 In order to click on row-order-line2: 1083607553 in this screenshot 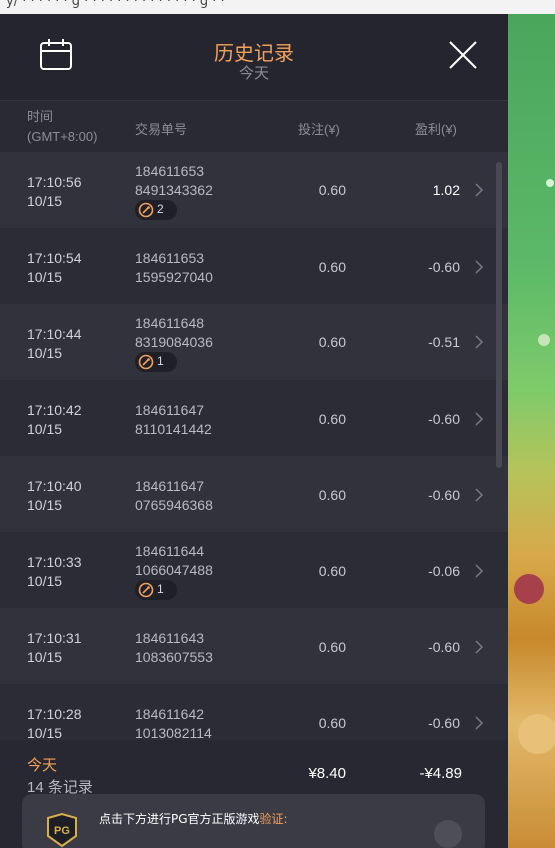, I will do `click(174, 657)`.